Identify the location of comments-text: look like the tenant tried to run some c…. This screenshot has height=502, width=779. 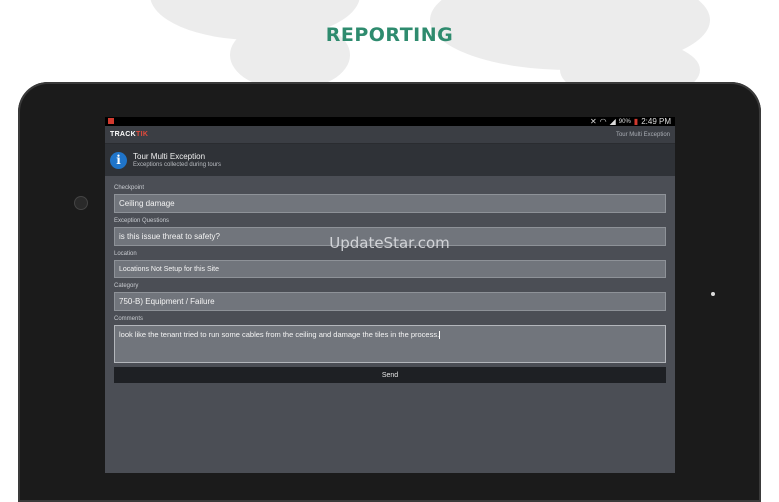
(279, 334).